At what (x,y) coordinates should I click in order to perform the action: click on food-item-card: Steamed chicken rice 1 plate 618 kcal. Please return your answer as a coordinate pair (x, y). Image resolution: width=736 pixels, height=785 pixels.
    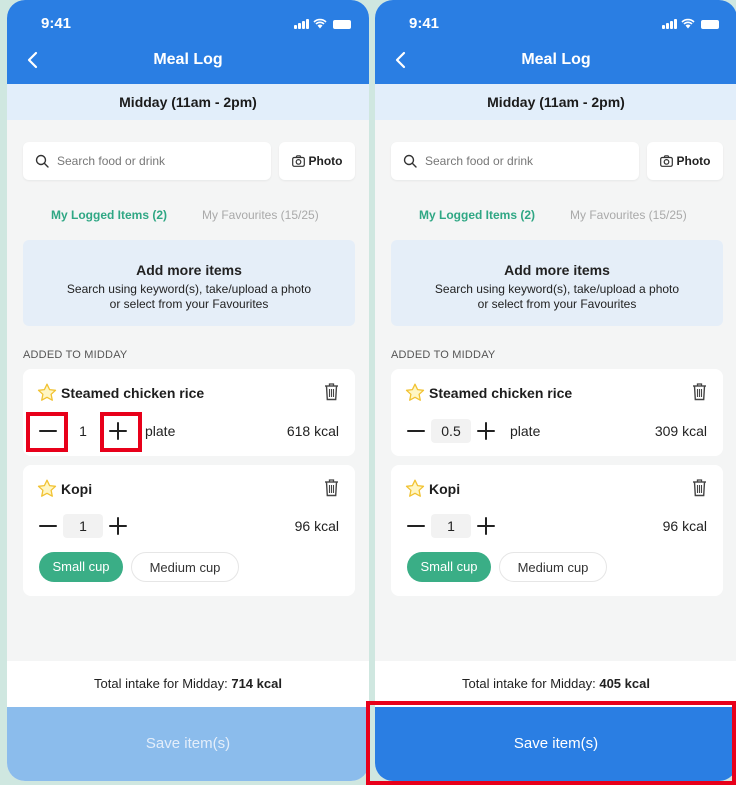
    Looking at the image, I should click on (189, 412).